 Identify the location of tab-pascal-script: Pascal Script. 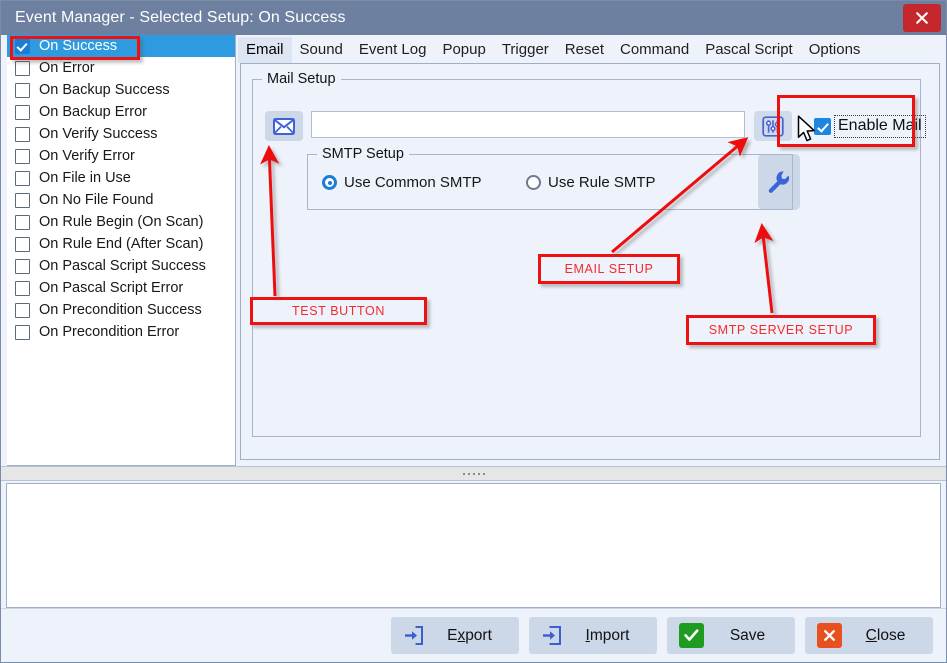
(749, 50).